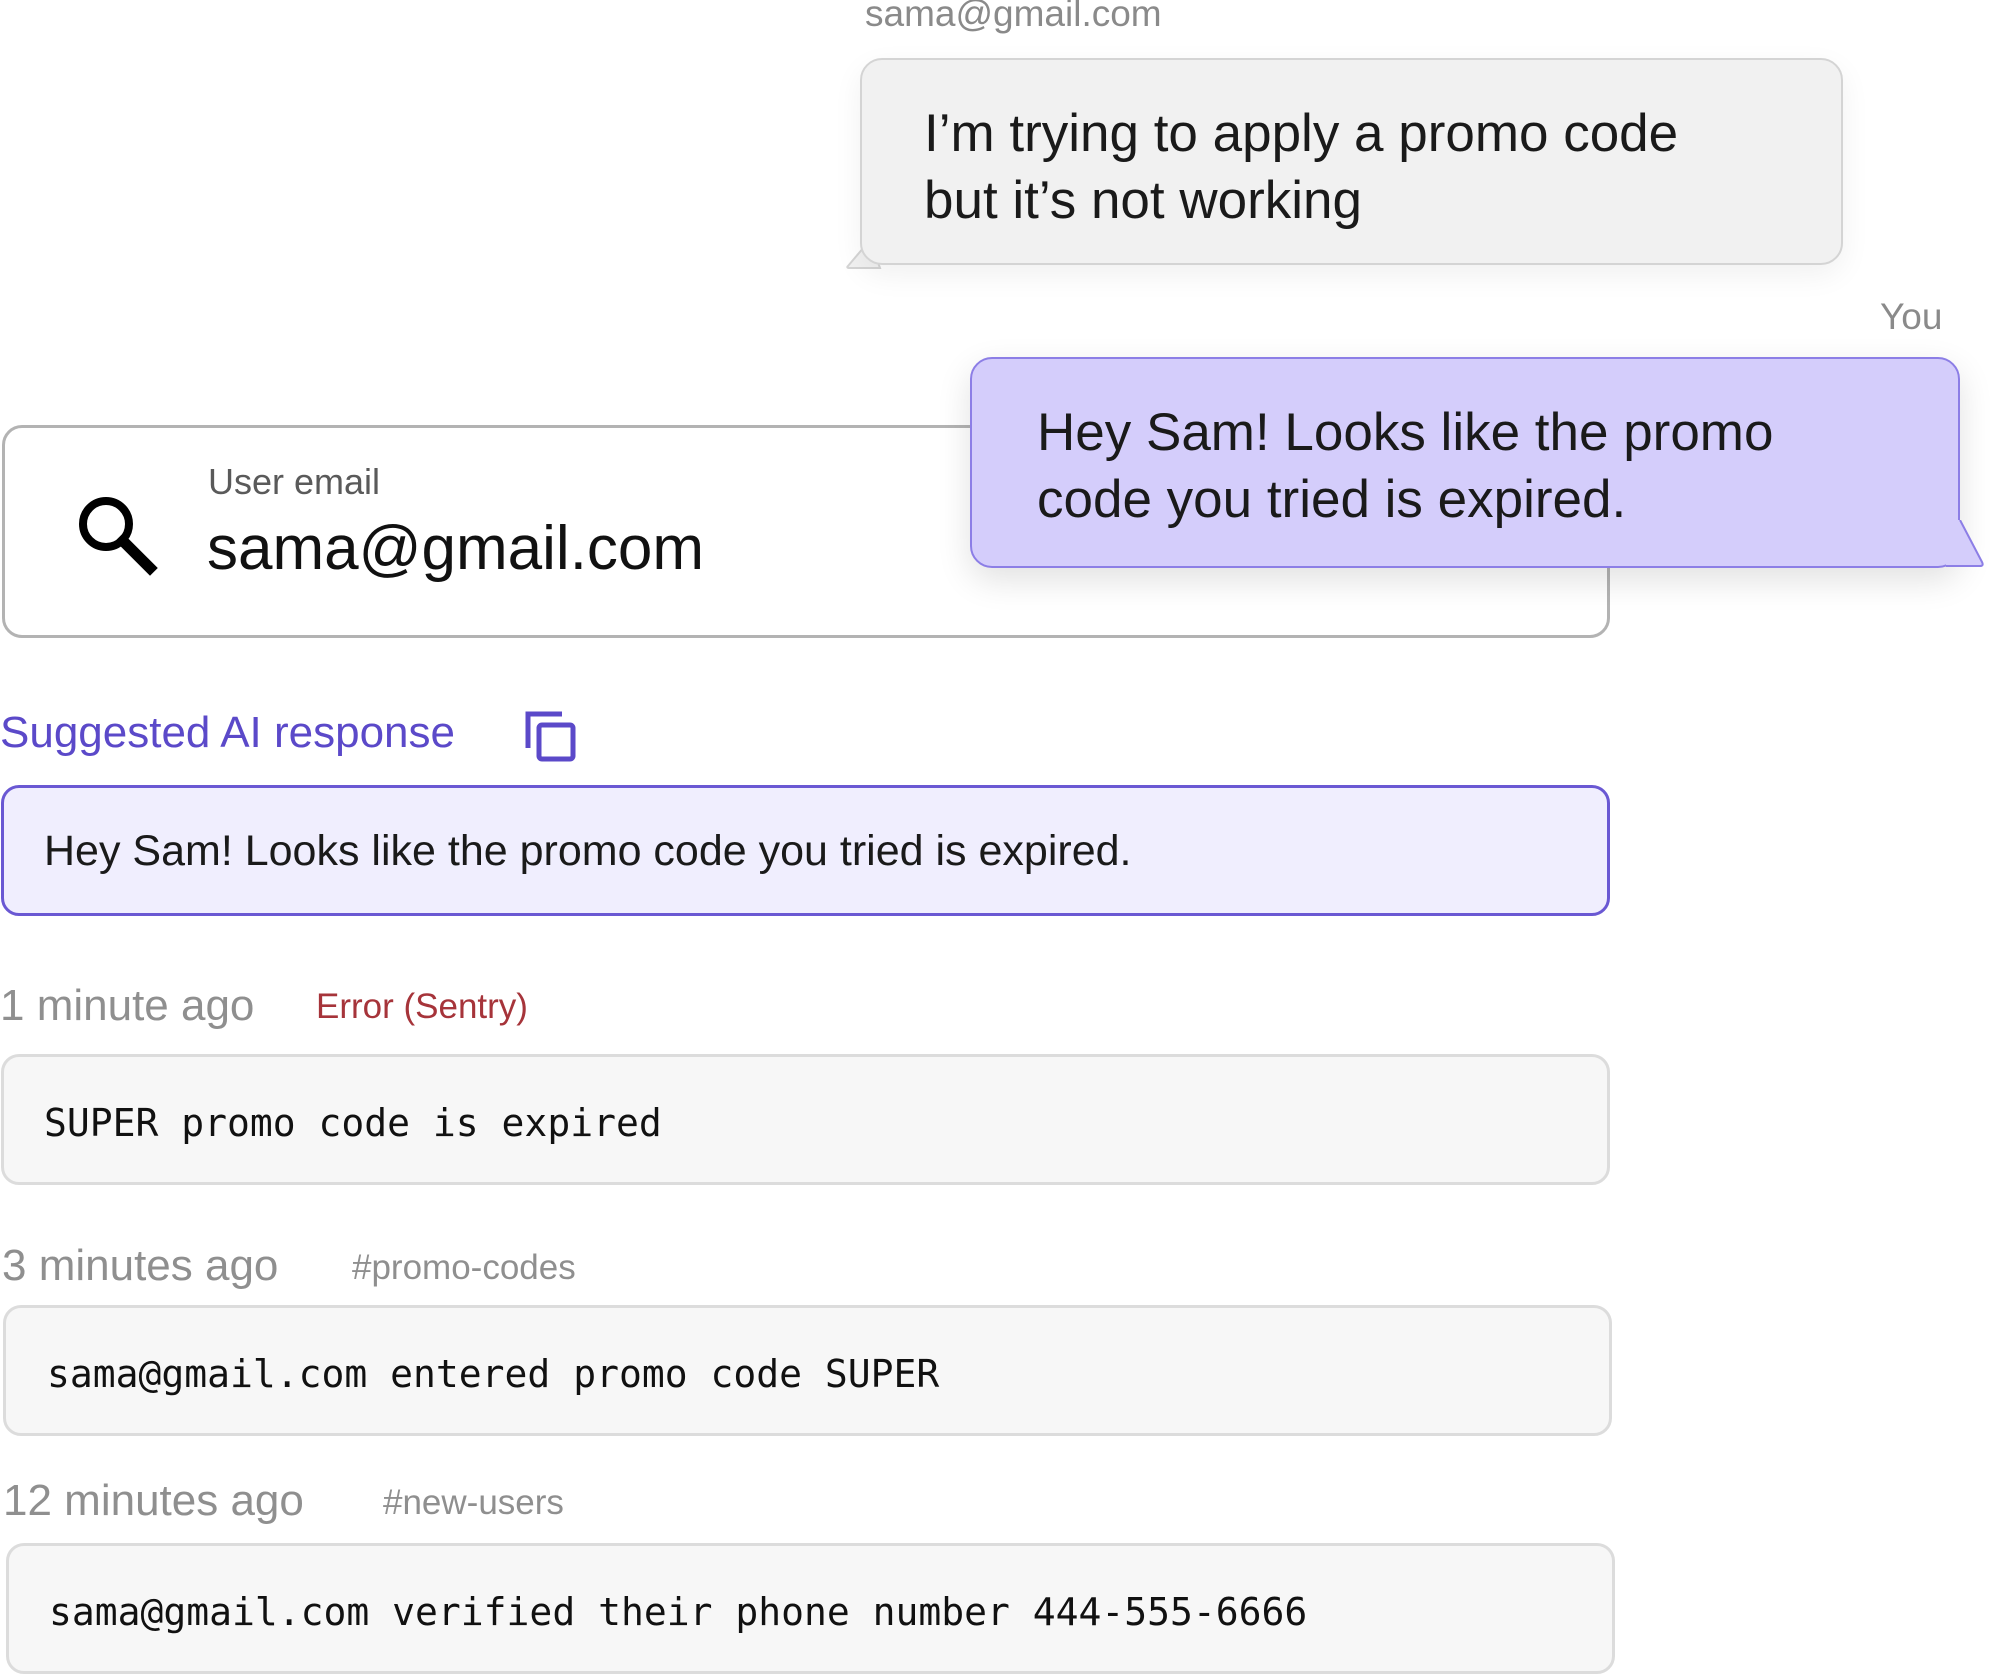  Describe the element at coordinates (551, 737) in the screenshot. I see `copy-icon` at that location.